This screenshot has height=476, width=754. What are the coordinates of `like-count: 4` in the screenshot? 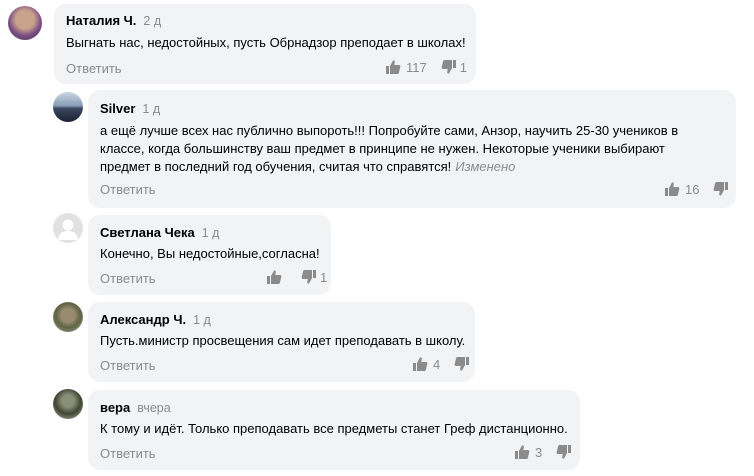 It's located at (437, 364).